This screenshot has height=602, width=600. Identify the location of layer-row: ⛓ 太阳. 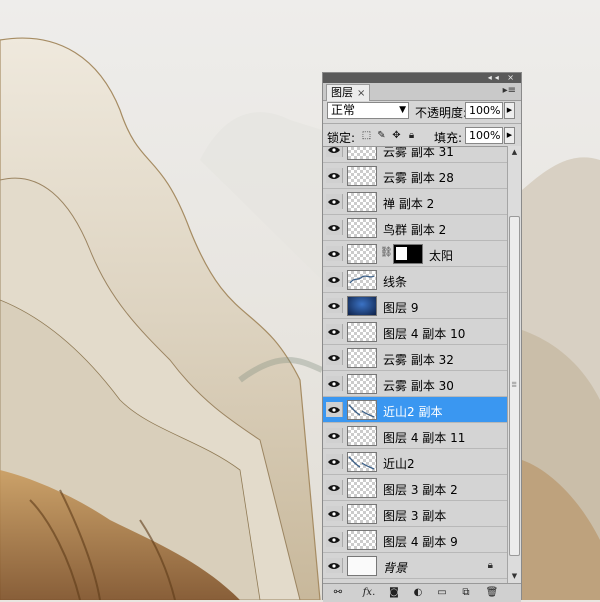
(415, 254).